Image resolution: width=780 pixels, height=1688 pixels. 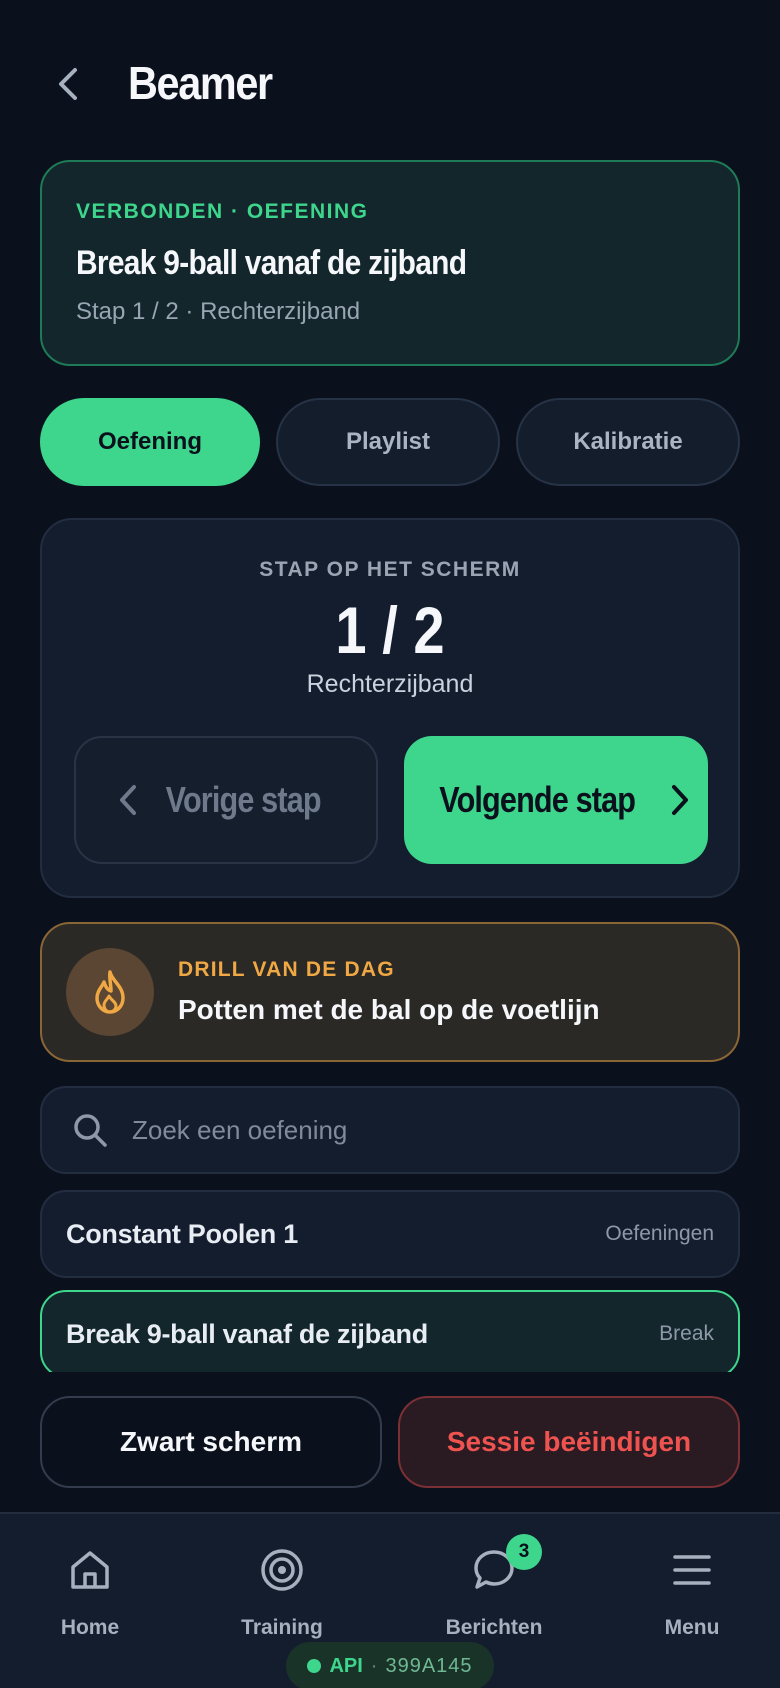 What do you see at coordinates (537, 799) in the screenshot?
I see `next-step-label: Volgende stap` at bounding box center [537, 799].